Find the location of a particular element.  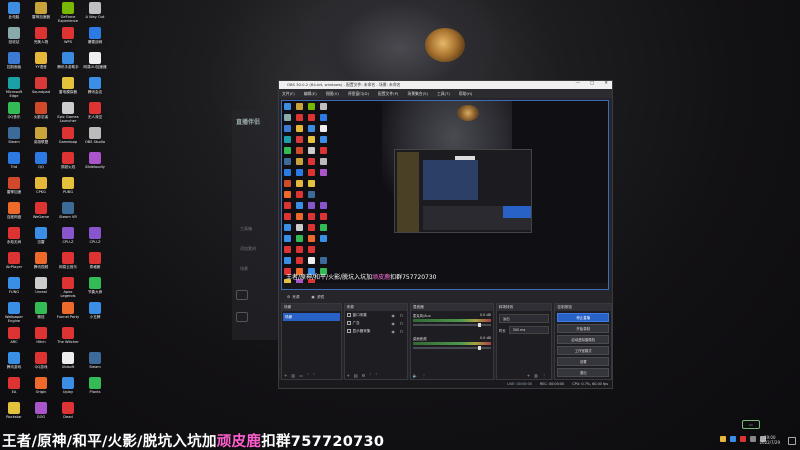

desktop-icon: Plants is located at coordinates (95, 389).